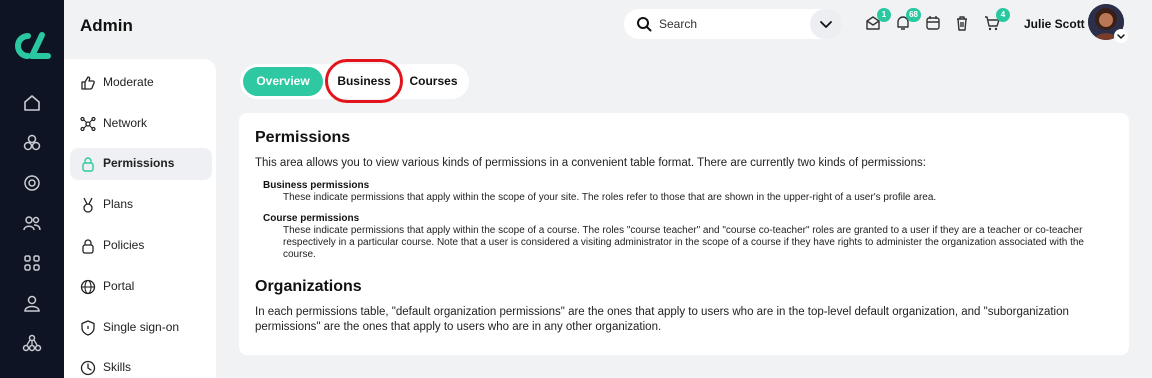  Describe the element at coordinates (124, 245) in the screenshot. I see `sidebar-item-label: Policies` at that location.